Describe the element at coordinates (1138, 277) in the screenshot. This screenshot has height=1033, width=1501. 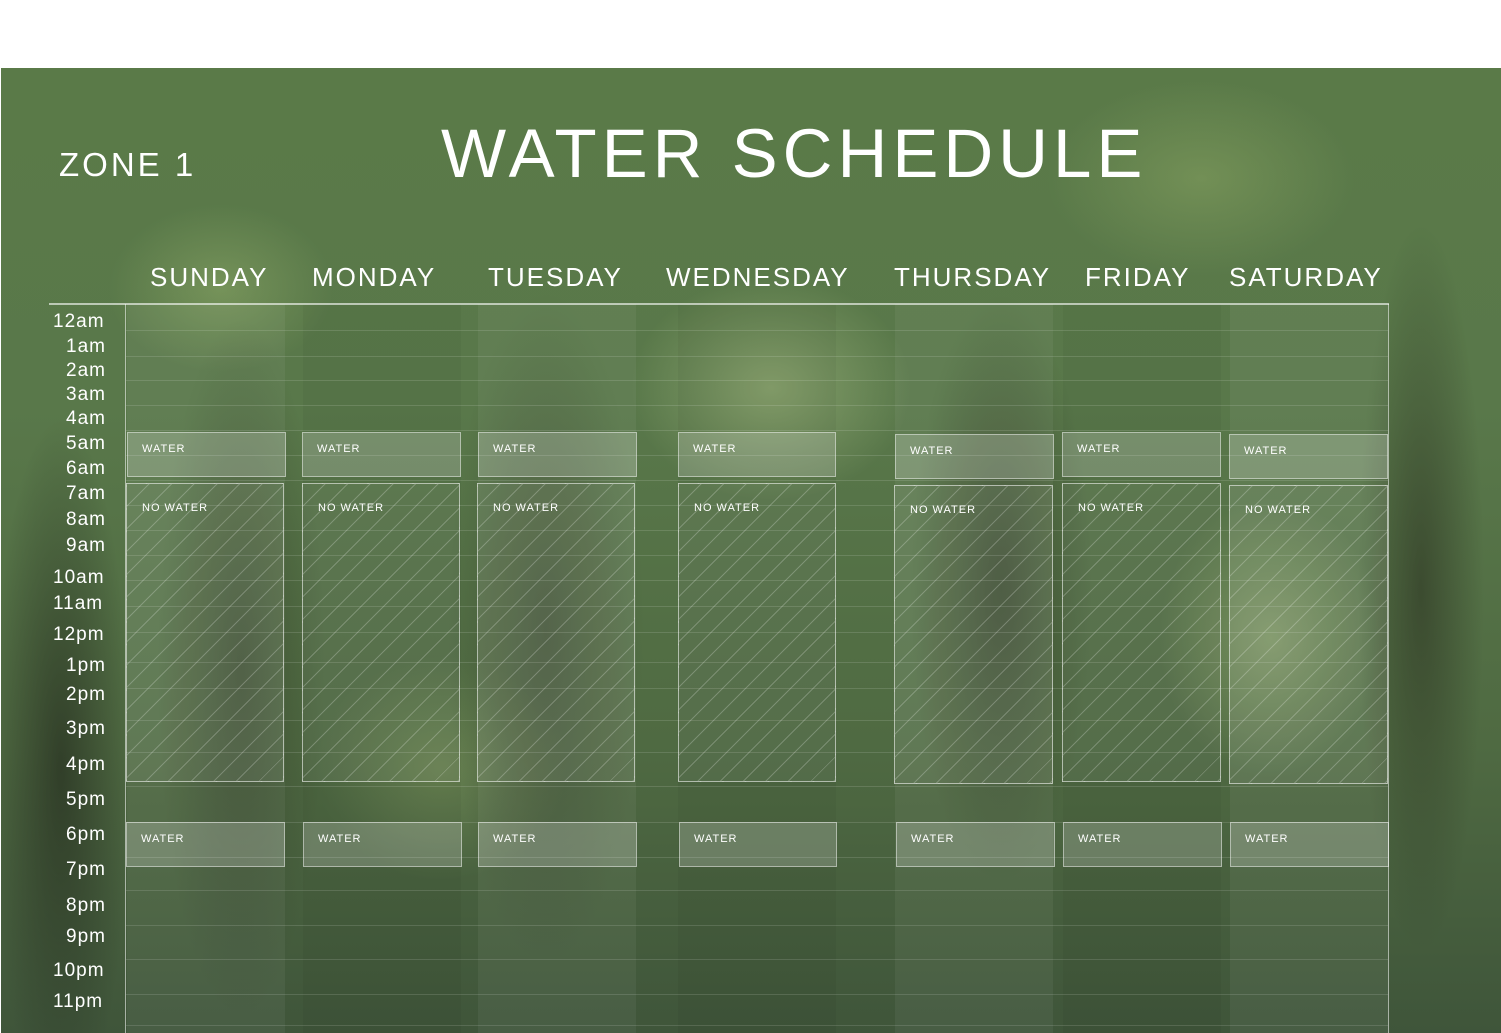
I see `day-header-friday: FRIDAY` at that location.